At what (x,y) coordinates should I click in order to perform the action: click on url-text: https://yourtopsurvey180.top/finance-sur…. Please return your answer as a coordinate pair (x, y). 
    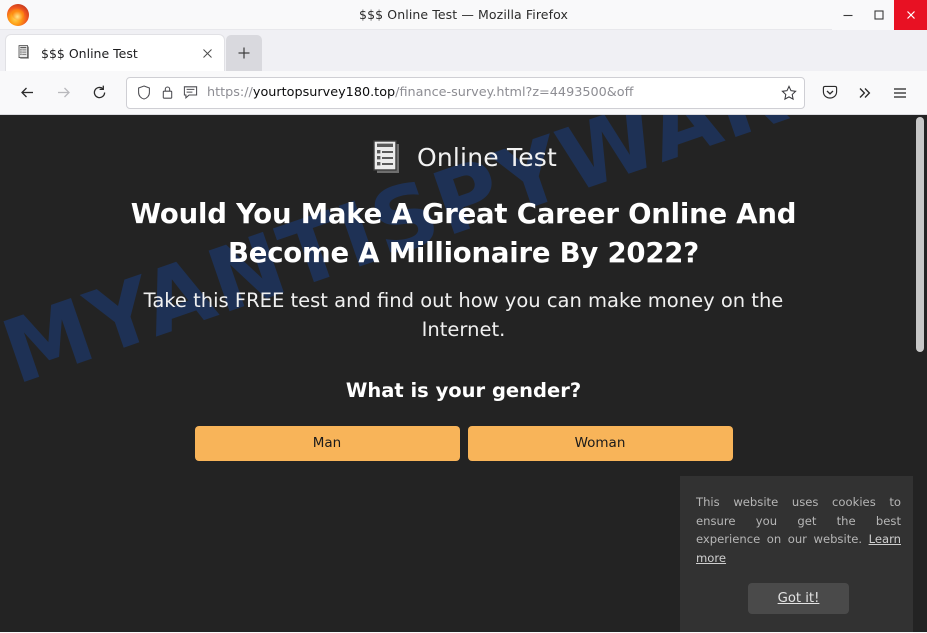
    Looking at the image, I should click on (490, 92).